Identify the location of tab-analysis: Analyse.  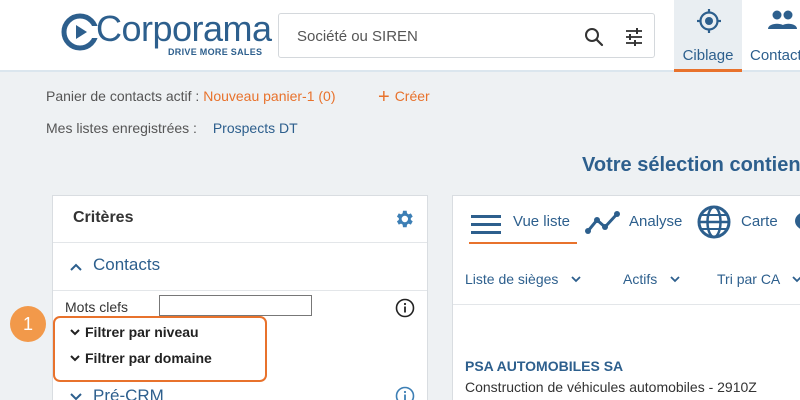
(637, 227).